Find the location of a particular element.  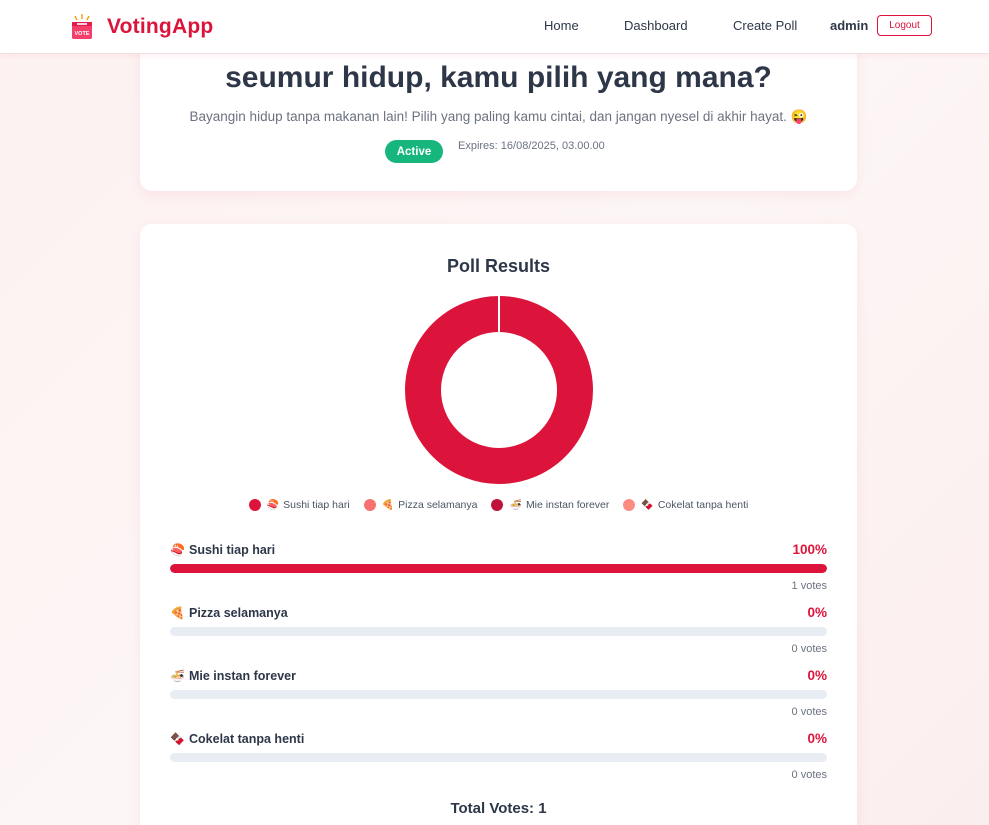

legend-item-cokelat: 🍫 Cokelat tanpa henti is located at coordinates (685, 505).